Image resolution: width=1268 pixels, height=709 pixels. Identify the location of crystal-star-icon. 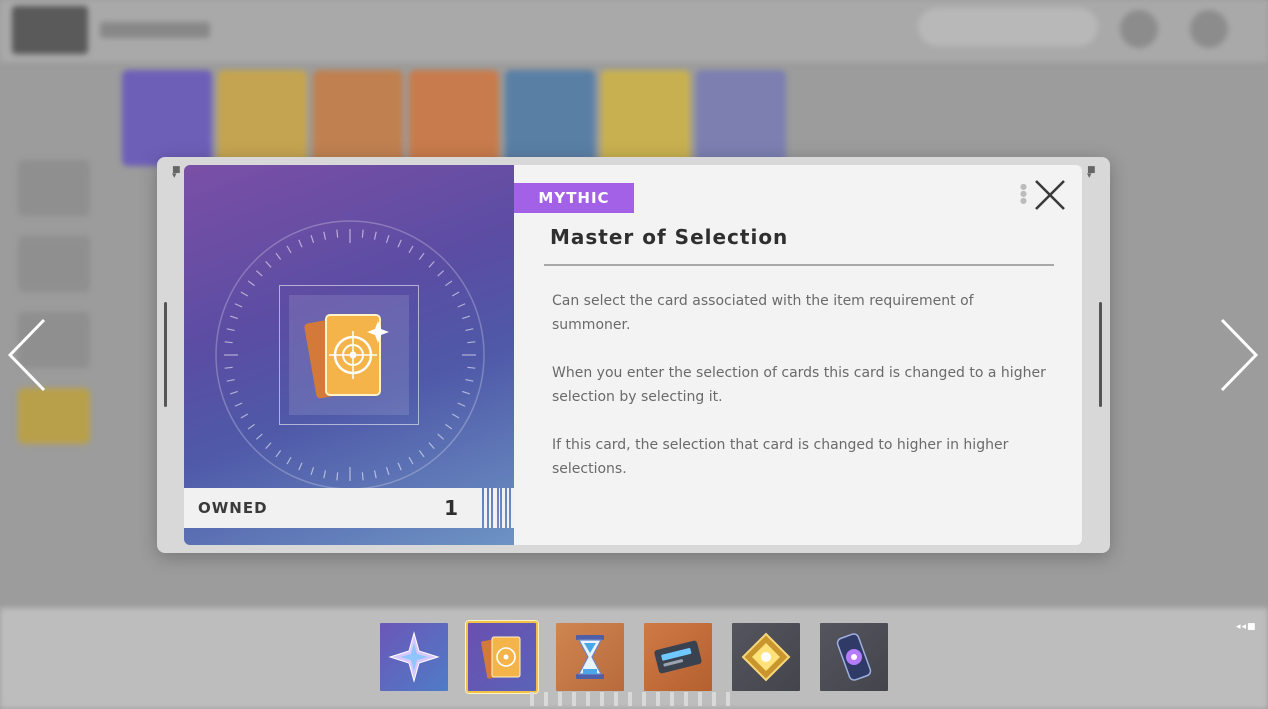
(414, 657).